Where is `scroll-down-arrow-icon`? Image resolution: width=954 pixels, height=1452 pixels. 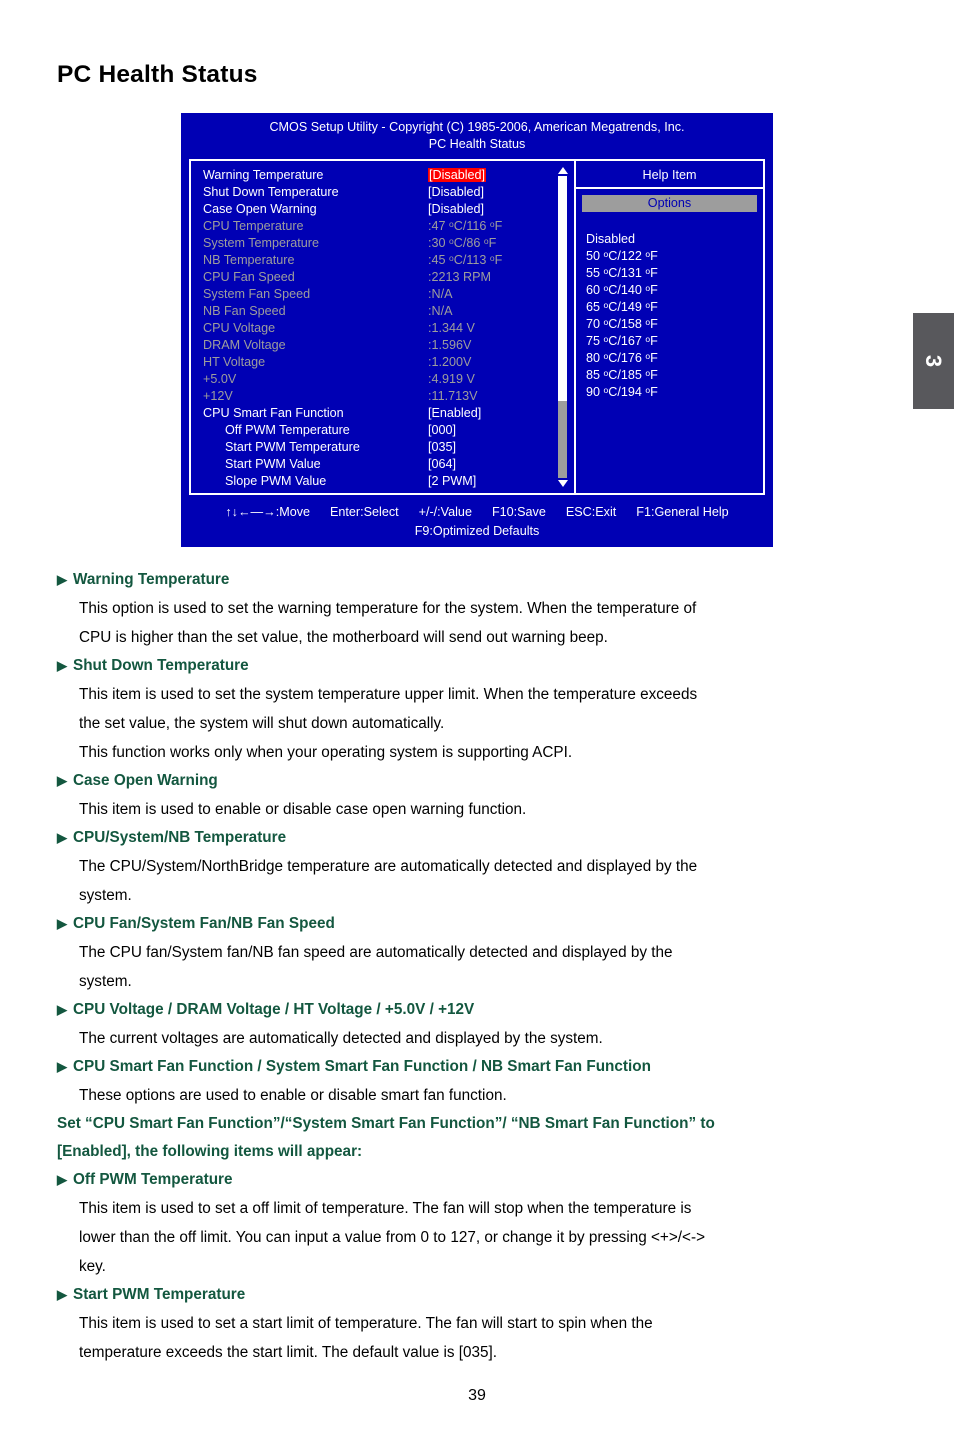 scroll-down-arrow-icon is located at coordinates (562, 483).